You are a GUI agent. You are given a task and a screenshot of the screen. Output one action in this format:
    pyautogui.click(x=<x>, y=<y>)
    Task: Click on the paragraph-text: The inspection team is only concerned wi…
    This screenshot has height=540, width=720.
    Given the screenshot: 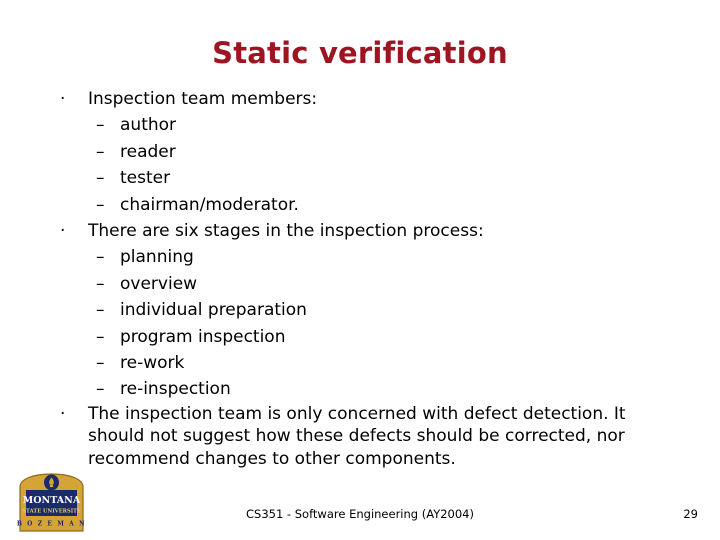 What is the action you would take?
    pyautogui.click(x=357, y=436)
    